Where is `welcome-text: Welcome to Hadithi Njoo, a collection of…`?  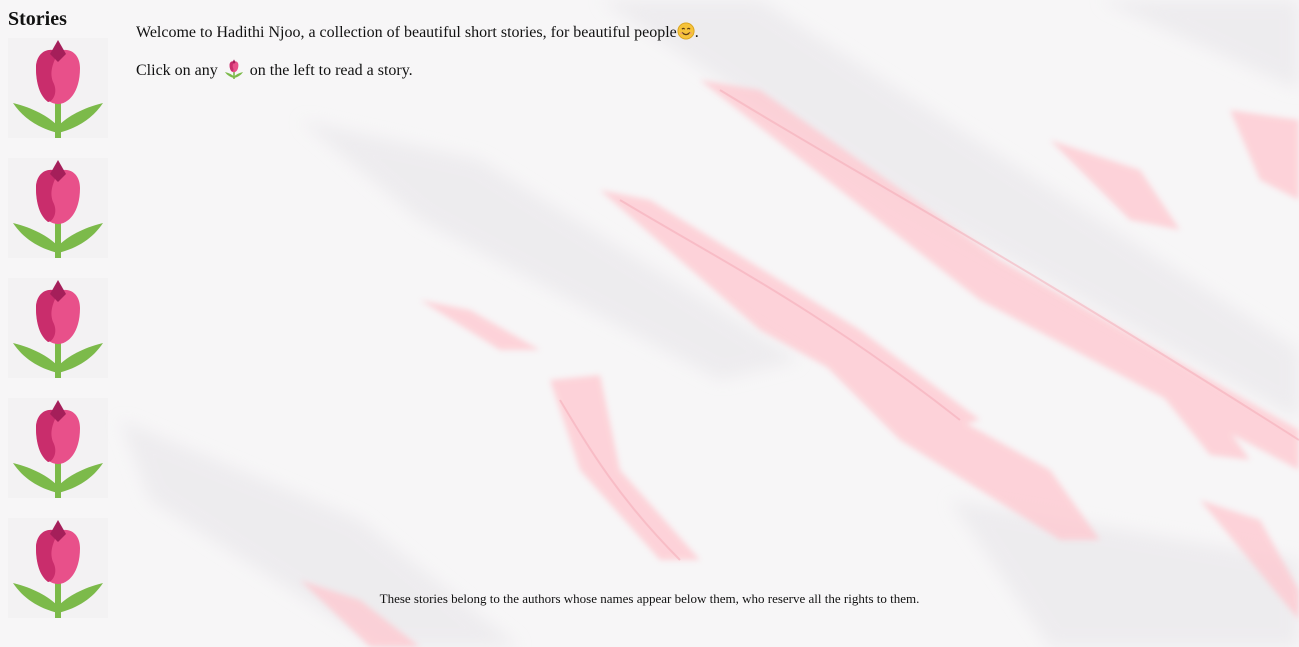
welcome-text: Welcome to Hadithi Njoo, a collection of… is located at coordinates (406, 32).